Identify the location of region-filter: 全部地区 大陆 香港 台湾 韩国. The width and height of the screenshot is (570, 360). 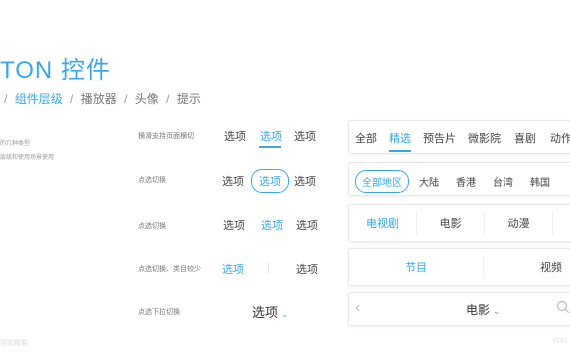
(459, 179).